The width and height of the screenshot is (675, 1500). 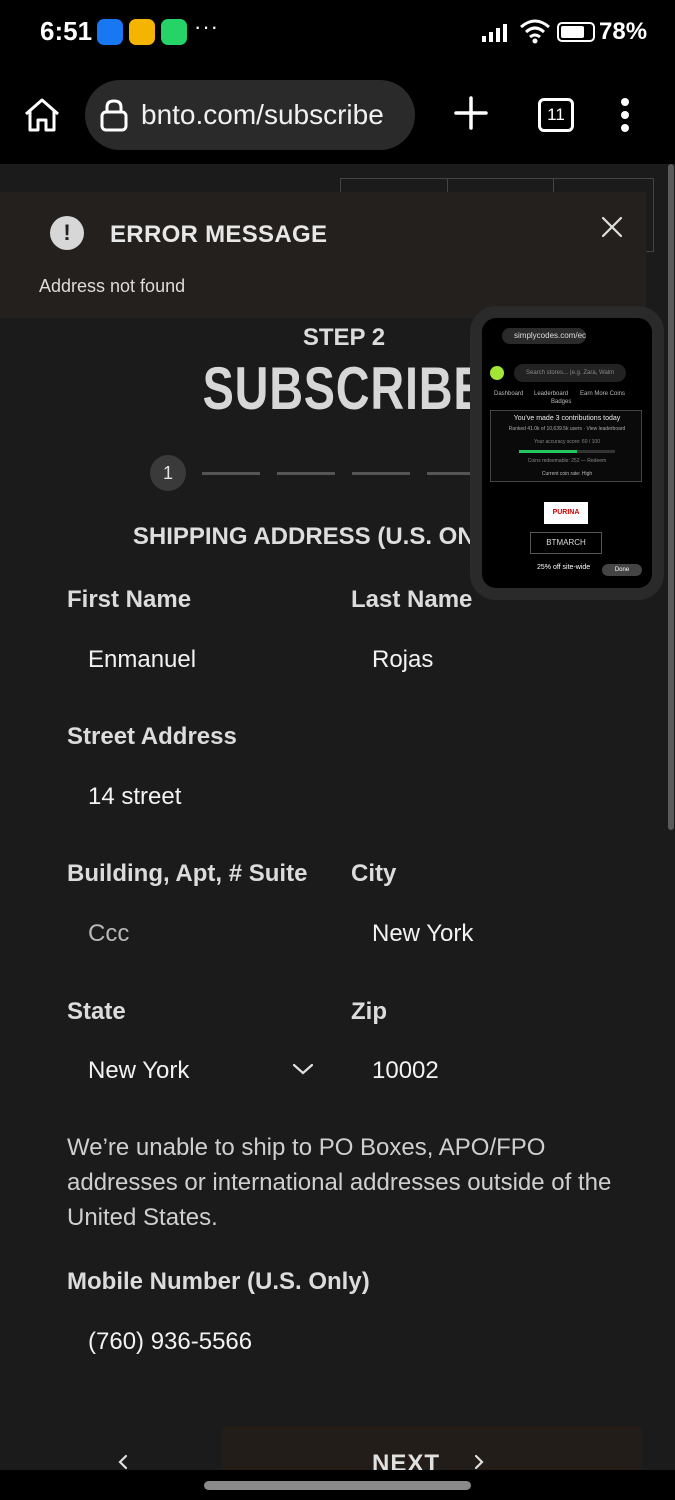 I want to click on pip-accuracy-bar, so click(x=567, y=451).